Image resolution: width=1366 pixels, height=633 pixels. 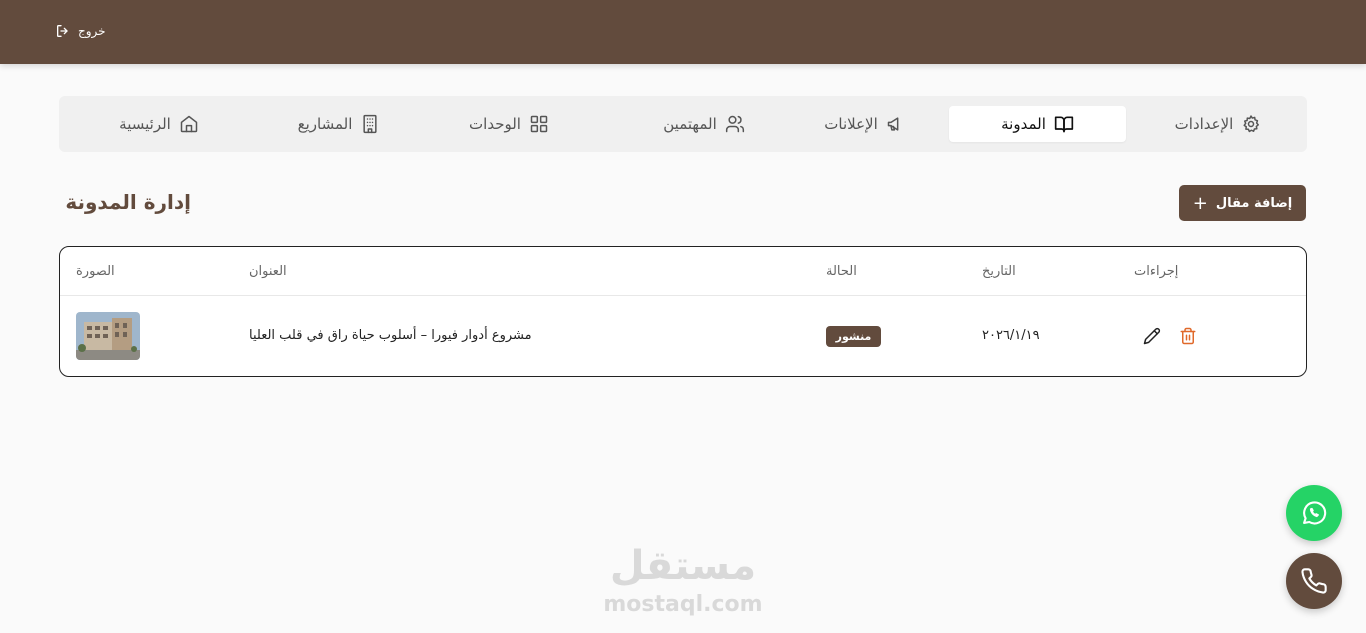 I want to click on tab-projects: المشاريع, so click(x=339, y=124).